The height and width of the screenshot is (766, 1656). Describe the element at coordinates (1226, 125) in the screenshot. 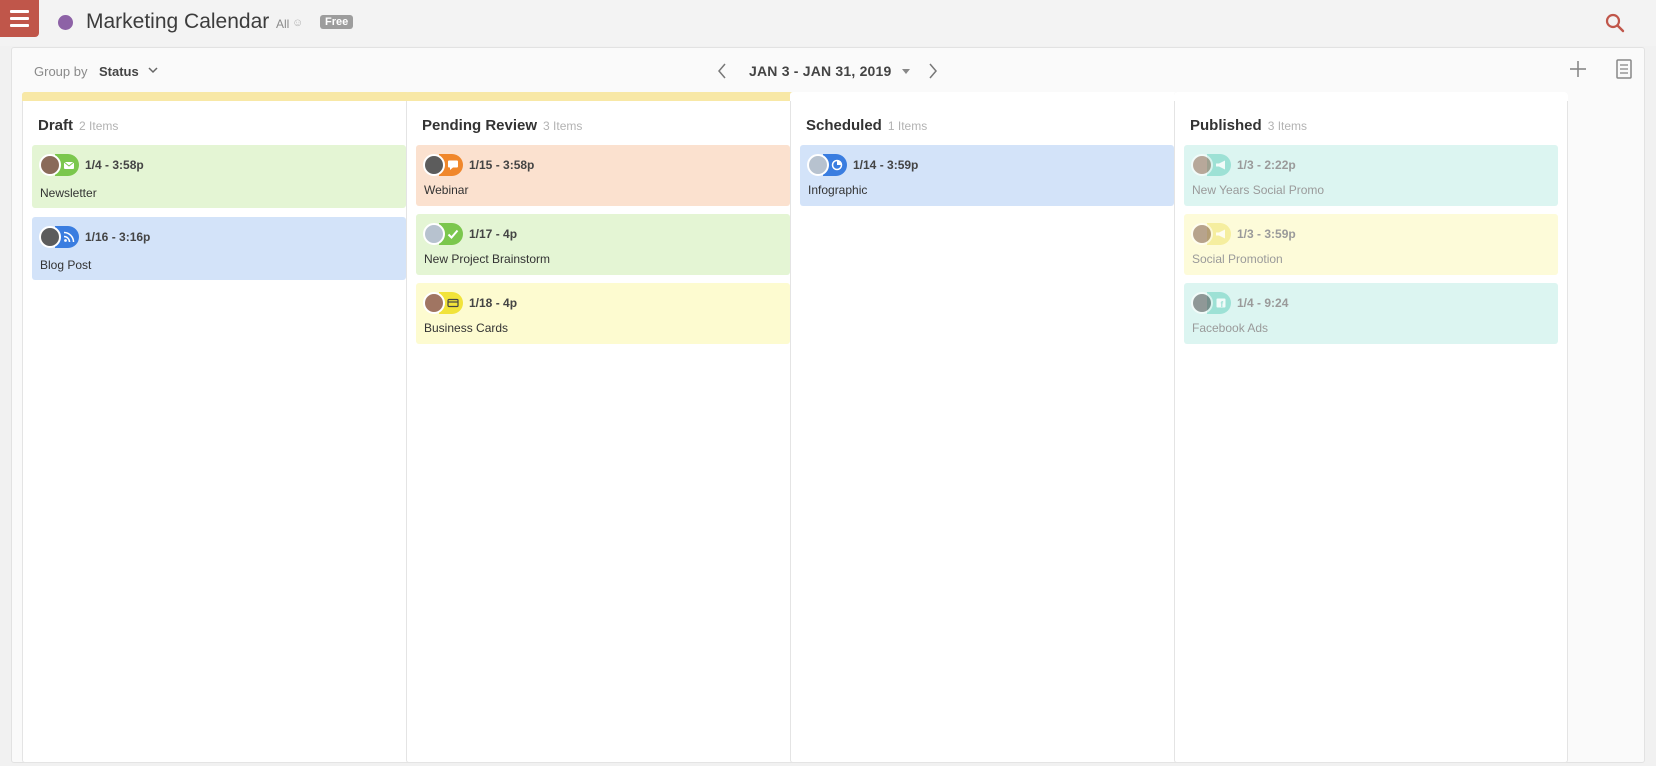

I see `column-name: Published` at that location.